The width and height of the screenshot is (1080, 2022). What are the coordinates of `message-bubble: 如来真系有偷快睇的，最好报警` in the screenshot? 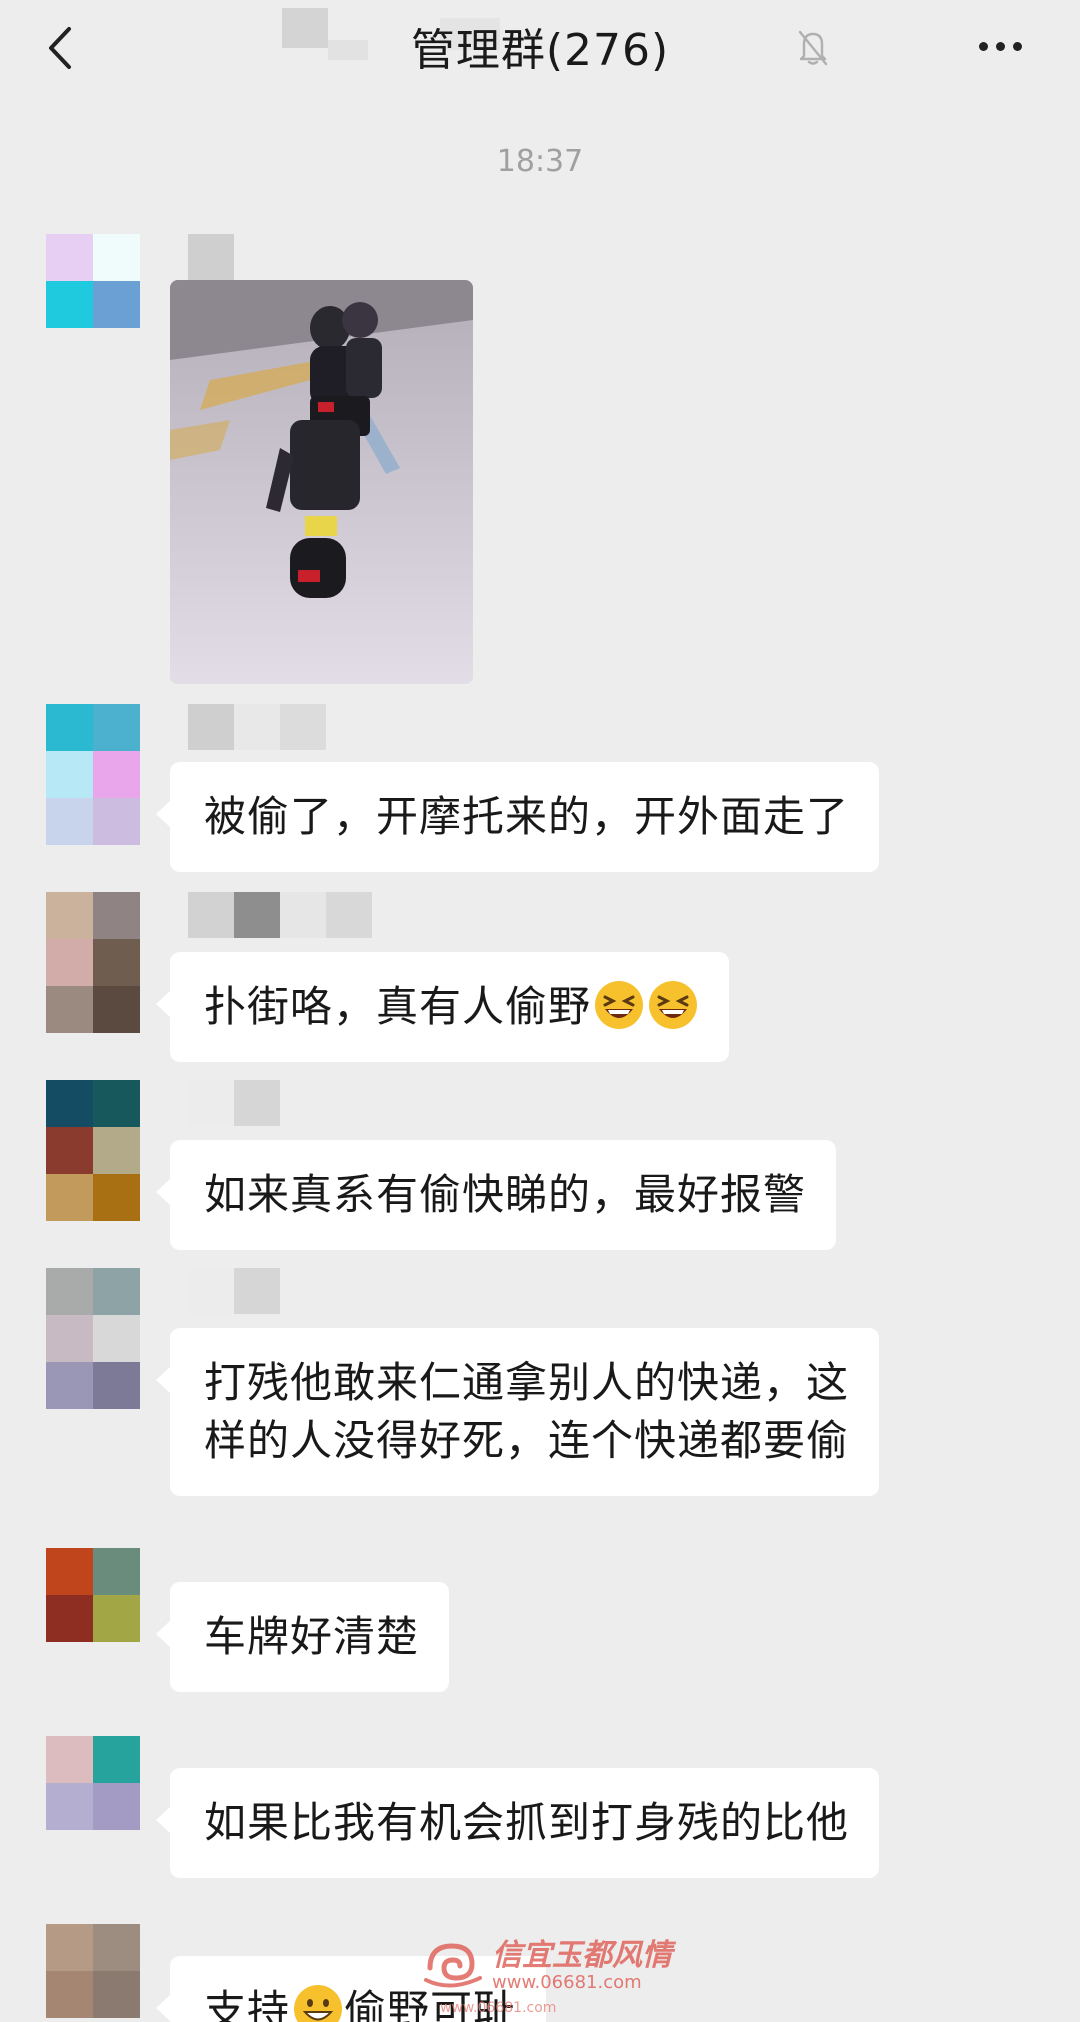 It's located at (496, 1195).